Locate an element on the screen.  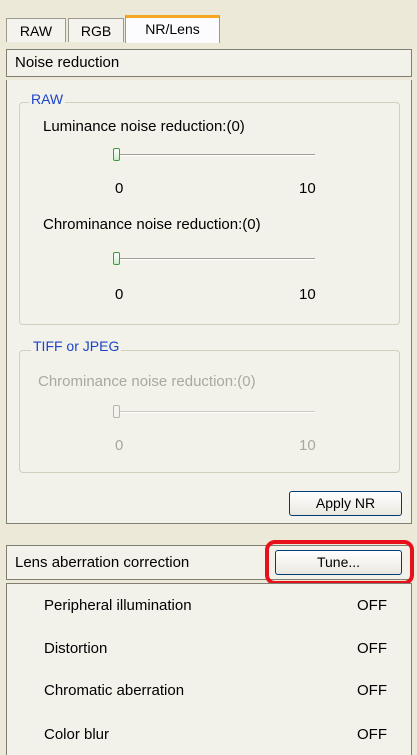
lens-aberration-title: Lens aberration correction is located at coordinates (102, 562).